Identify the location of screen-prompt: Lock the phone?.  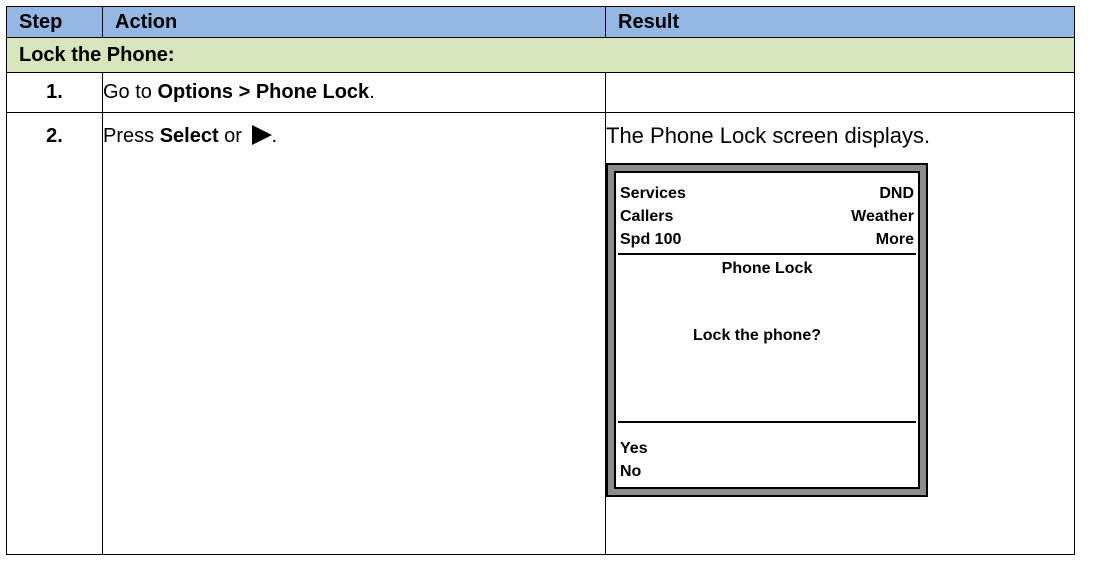
(757, 335).